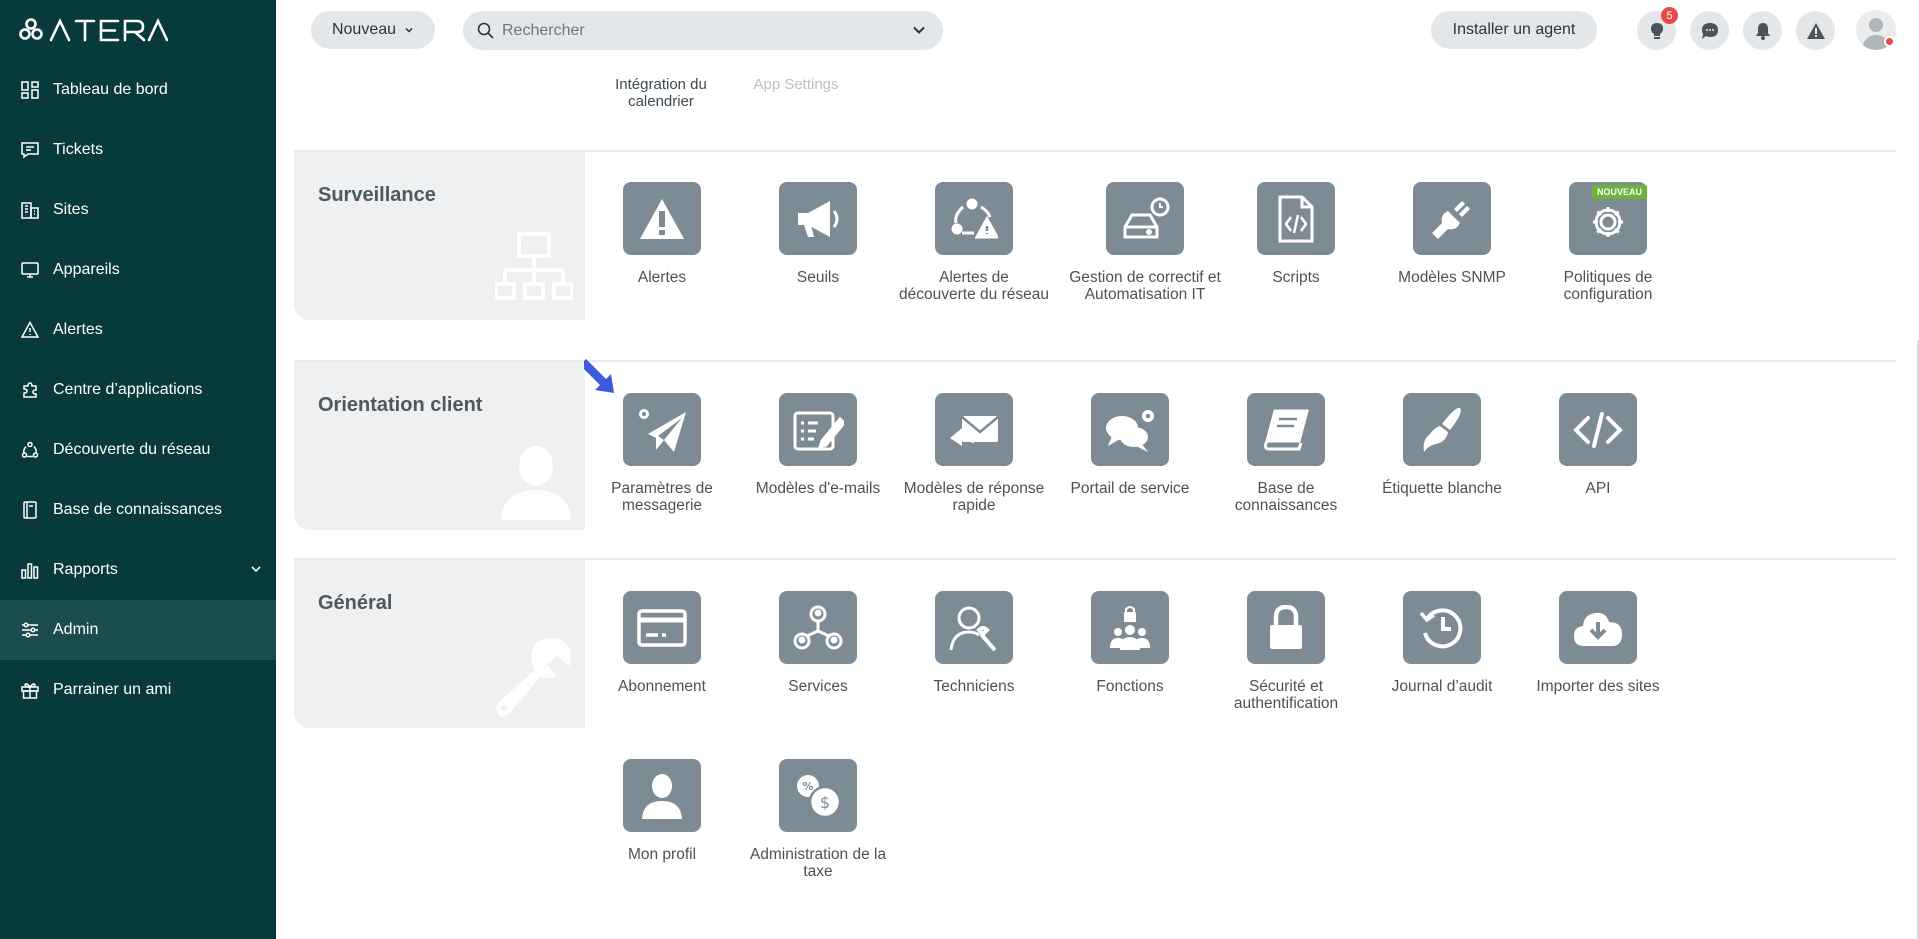 This screenshot has width=1919, height=939. I want to click on alerts-button, so click(1815, 30).